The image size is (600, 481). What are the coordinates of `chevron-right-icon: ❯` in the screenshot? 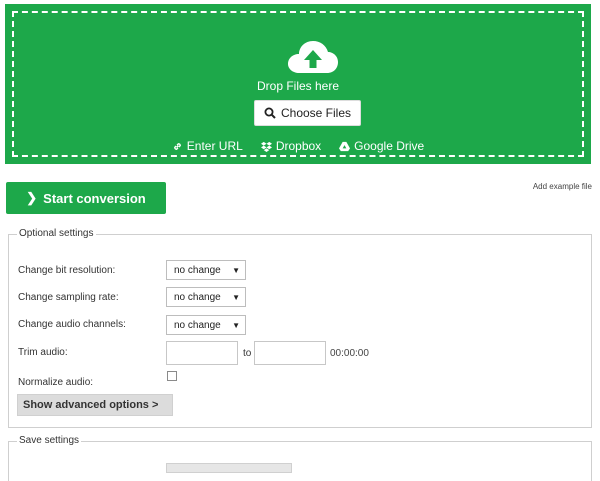 It's located at (32, 197).